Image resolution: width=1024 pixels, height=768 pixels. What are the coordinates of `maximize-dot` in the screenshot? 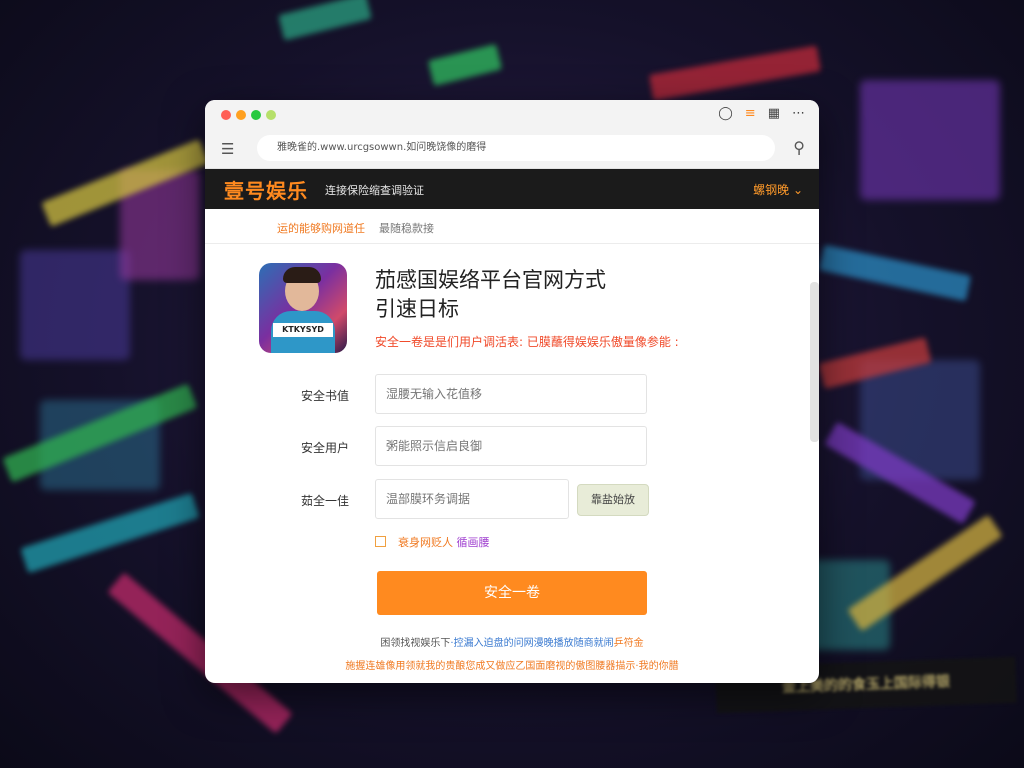 It's located at (256, 115).